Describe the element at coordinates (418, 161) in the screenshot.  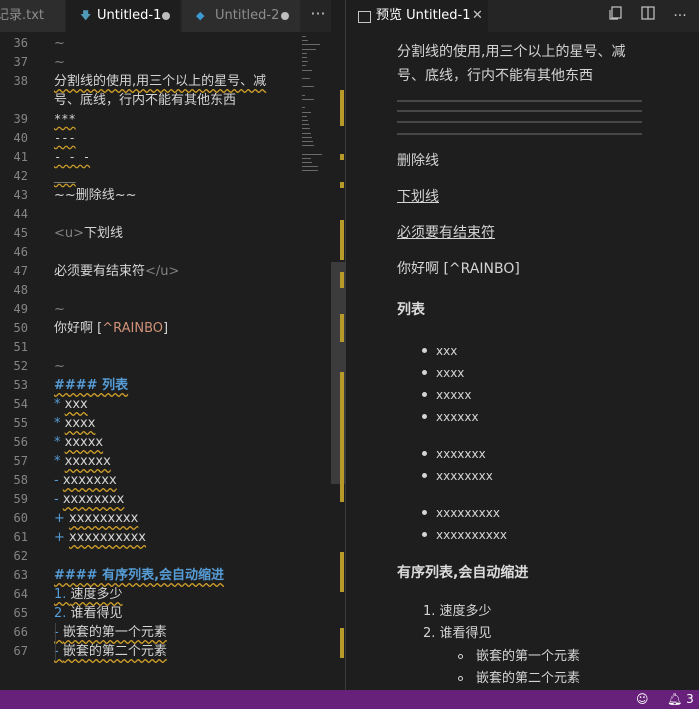
I see `strikethrough-text: 删除线` at that location.